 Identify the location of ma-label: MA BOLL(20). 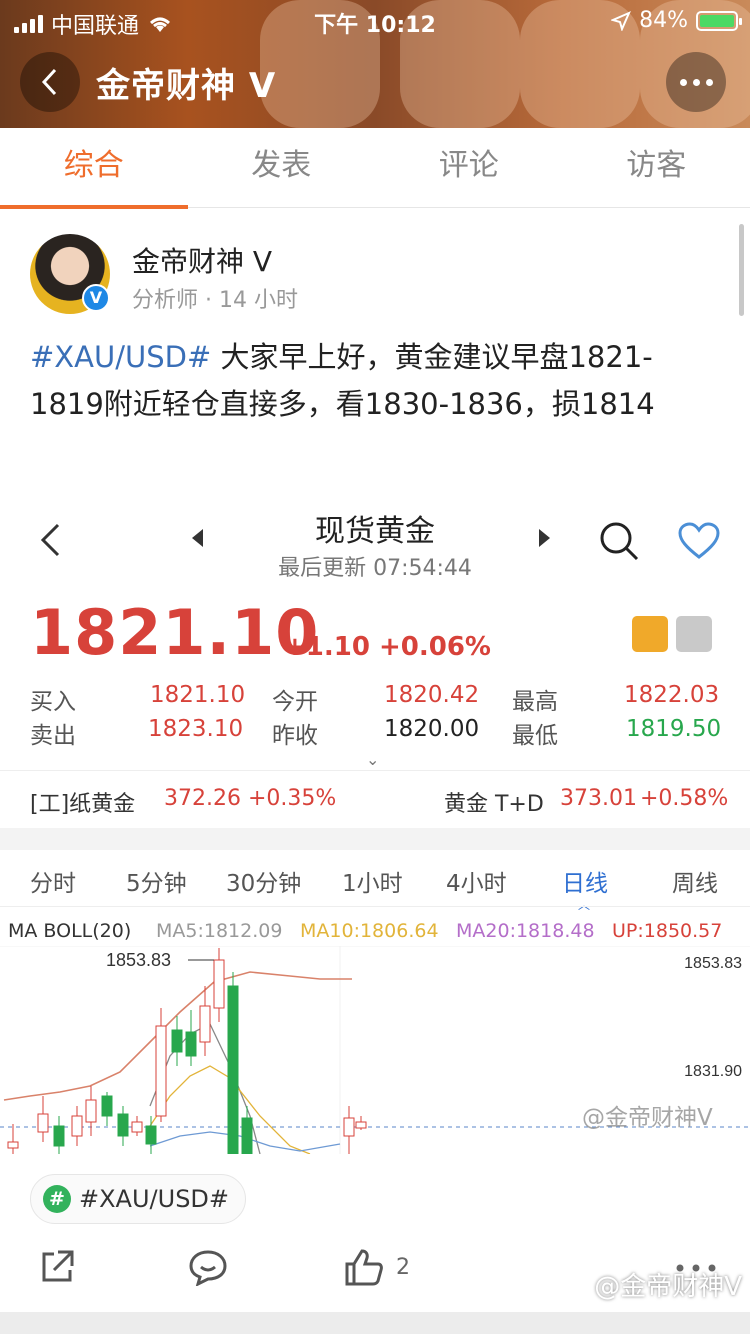
(70, 931).